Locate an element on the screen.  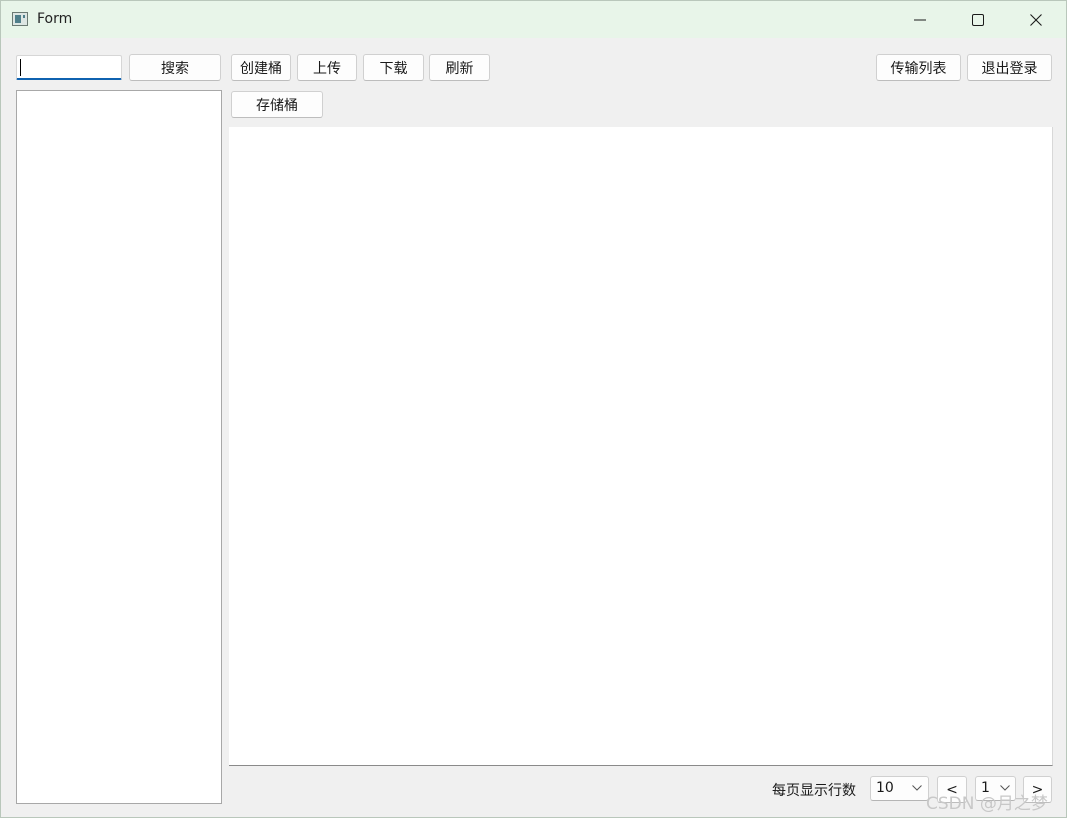
transfer-list-button: 传输列表 is located at coordinates (918, 67).